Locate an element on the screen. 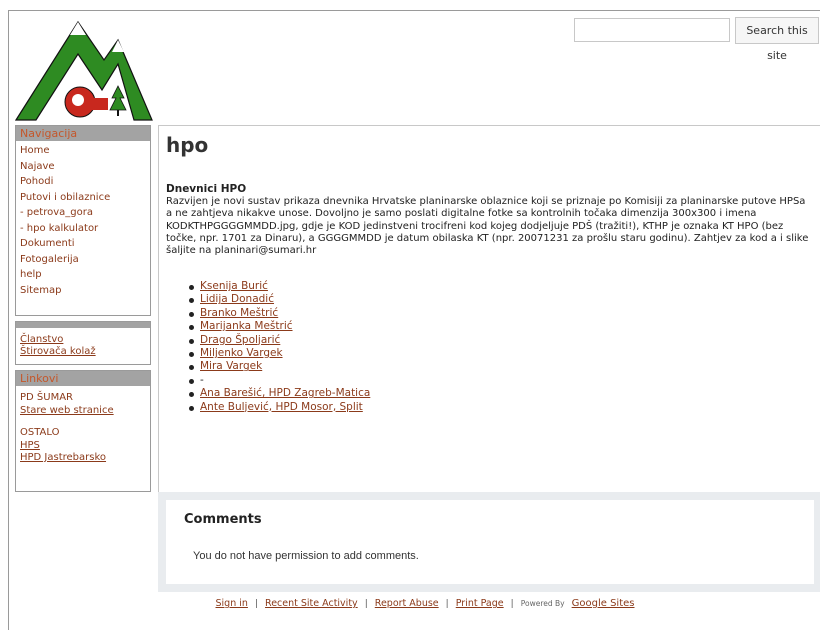 This screenshot has width=820, height=630. sidebar-extra-item: Članstvo is located at coordinates (83, 340).